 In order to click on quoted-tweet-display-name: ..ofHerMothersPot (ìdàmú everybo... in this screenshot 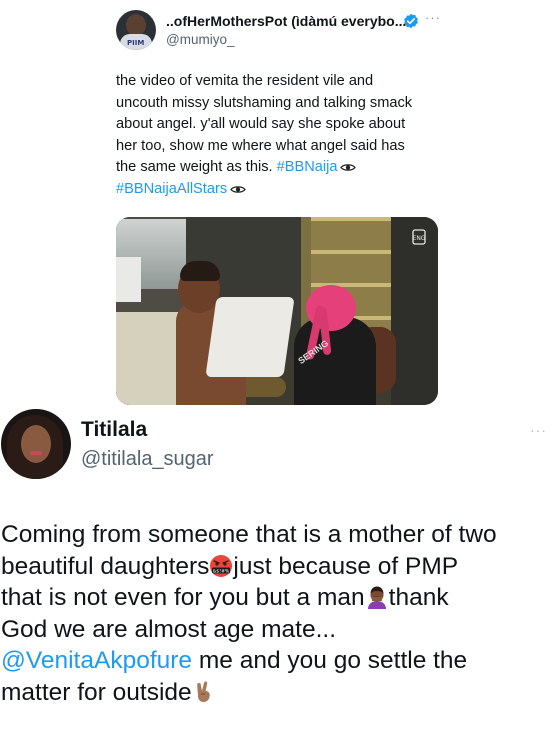, I will do `click(286, 21)`.